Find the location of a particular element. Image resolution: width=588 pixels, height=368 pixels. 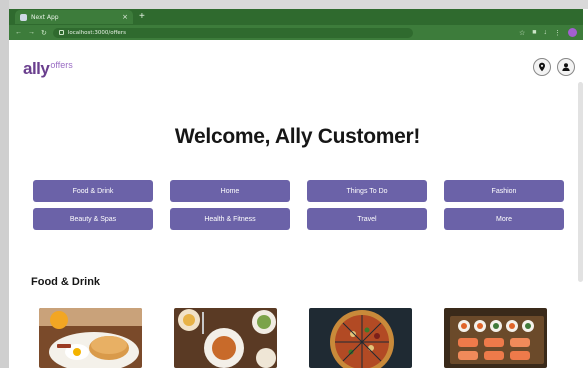

offer-card-breakfast is located at coordinates (90, 338).